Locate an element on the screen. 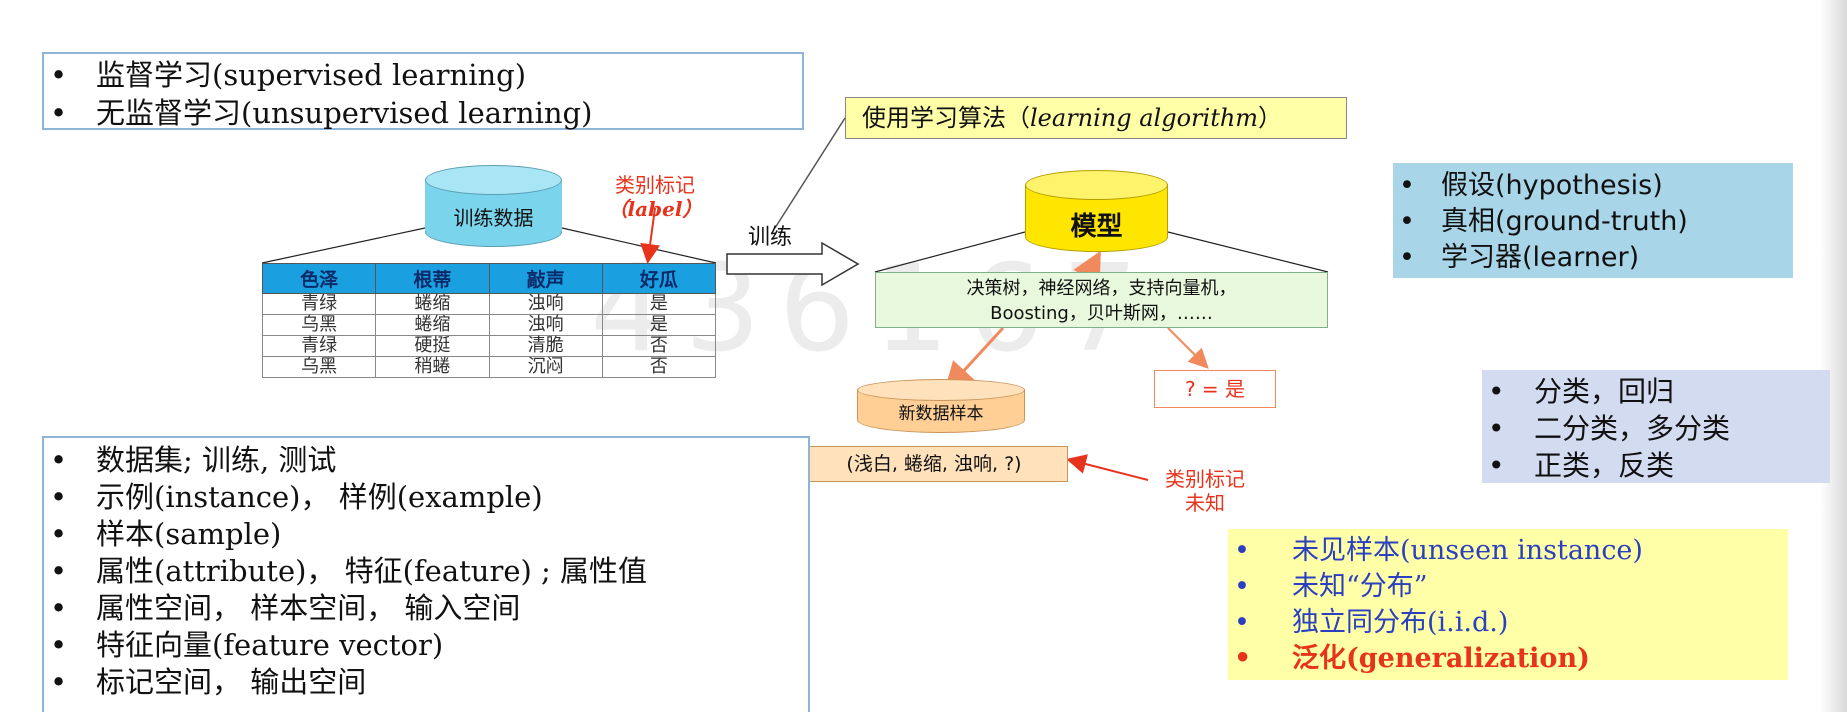 This screenshot has height=712, width=1847. training-data-label: 训练数据 is located at coordinates (493, 218).